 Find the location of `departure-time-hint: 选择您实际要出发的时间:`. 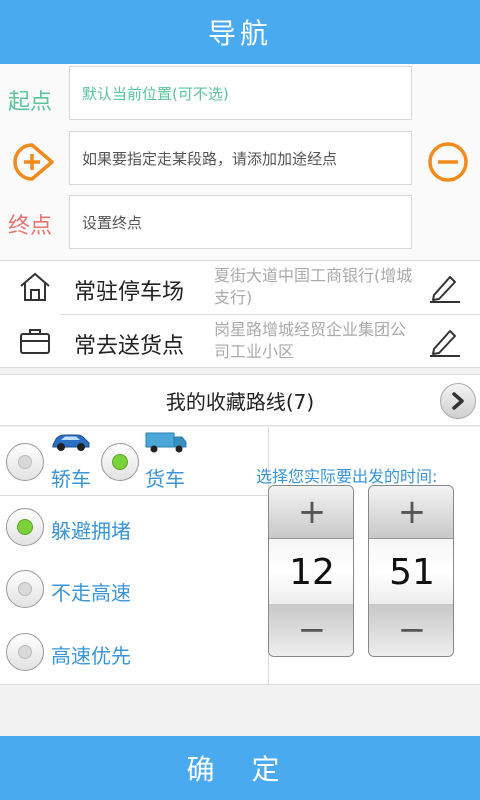

departure-time-hint: 选择您实际要出发的时间: is located at coordinates (347, 476).